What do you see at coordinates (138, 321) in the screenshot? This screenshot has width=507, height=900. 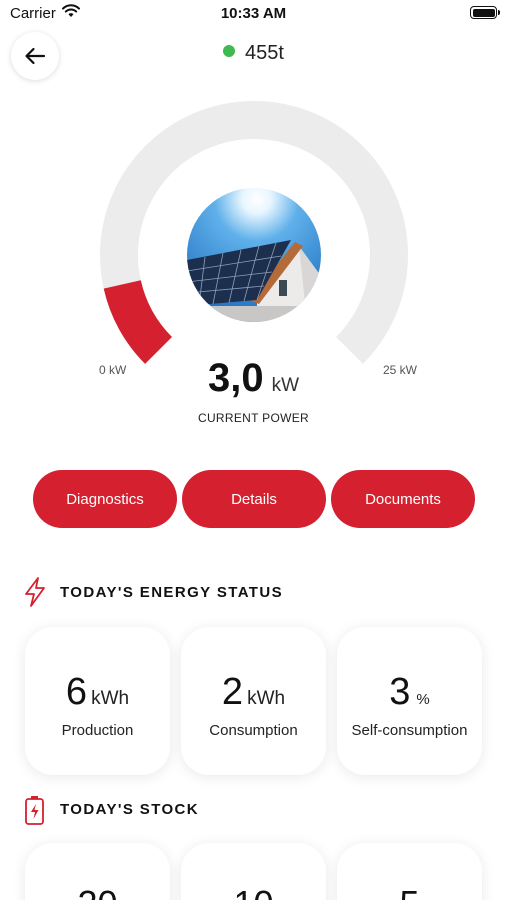 I see `gauge-fill` at bounding box center [138, 321].